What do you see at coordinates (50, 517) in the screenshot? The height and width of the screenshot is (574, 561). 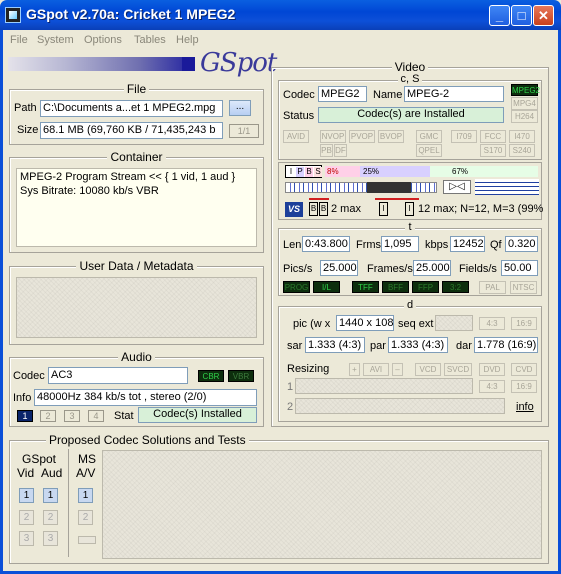 I see `aud-2: 2` at bounding box center [50, 517].